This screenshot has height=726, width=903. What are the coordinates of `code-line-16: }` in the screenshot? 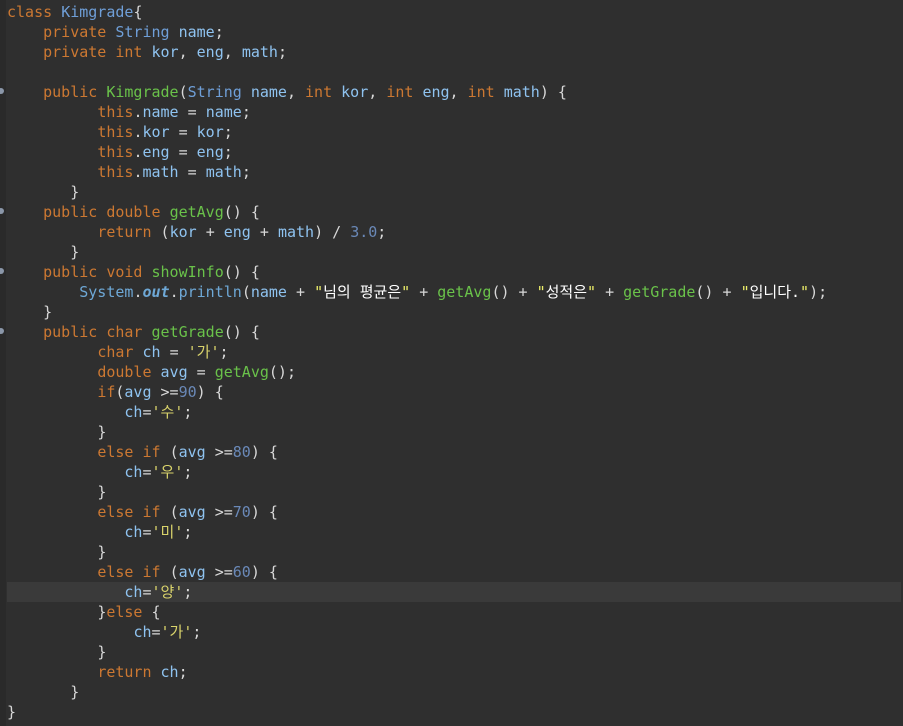 It's located at (454, 312).